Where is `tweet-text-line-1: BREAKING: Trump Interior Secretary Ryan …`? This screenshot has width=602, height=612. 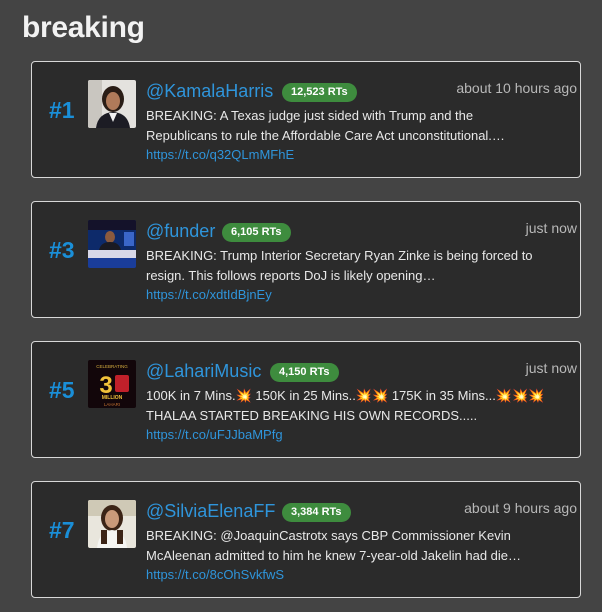
tweet-text-line-1: BREAKING: Trump Interior Secretary Ryan … is located at coordinates (339, 255).